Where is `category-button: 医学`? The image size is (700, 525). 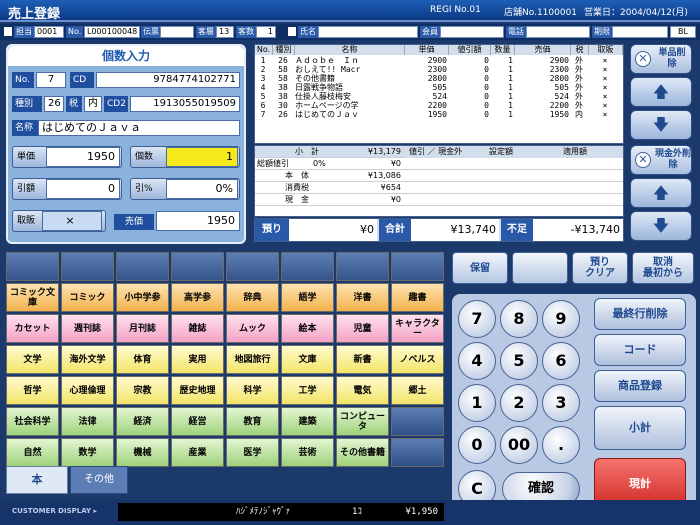 category-button: 医学 is located at coordinates (252, 452).